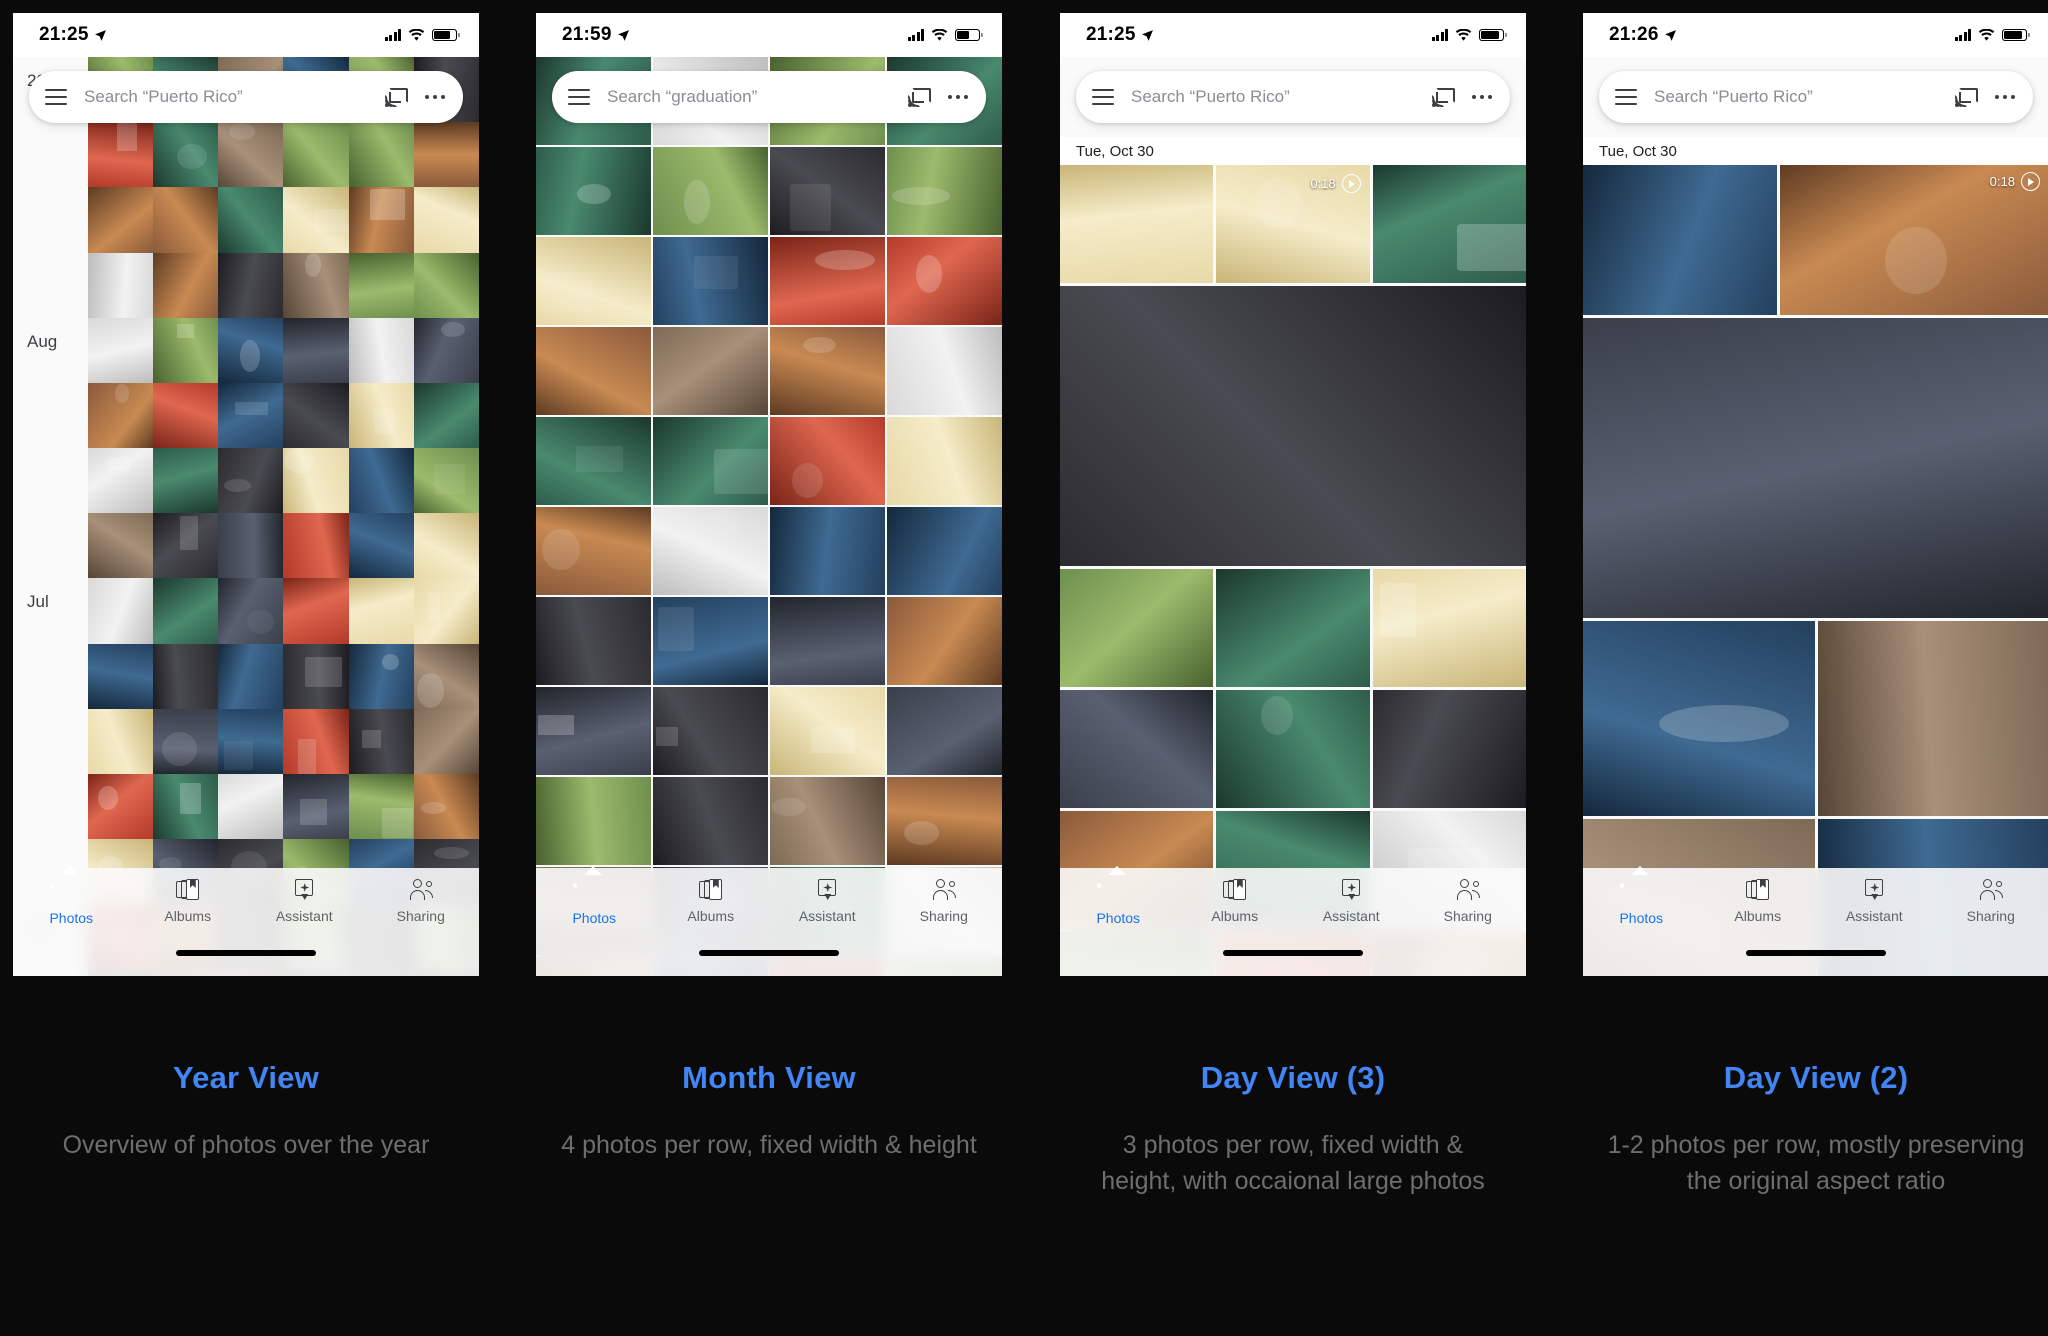 This screenshot has height=1336, width=2048. What do you see at coordinates (1293, 570) in the screenshot?
I see `day3-photo-grid: 0:18` at bounding box center [1293, 570].